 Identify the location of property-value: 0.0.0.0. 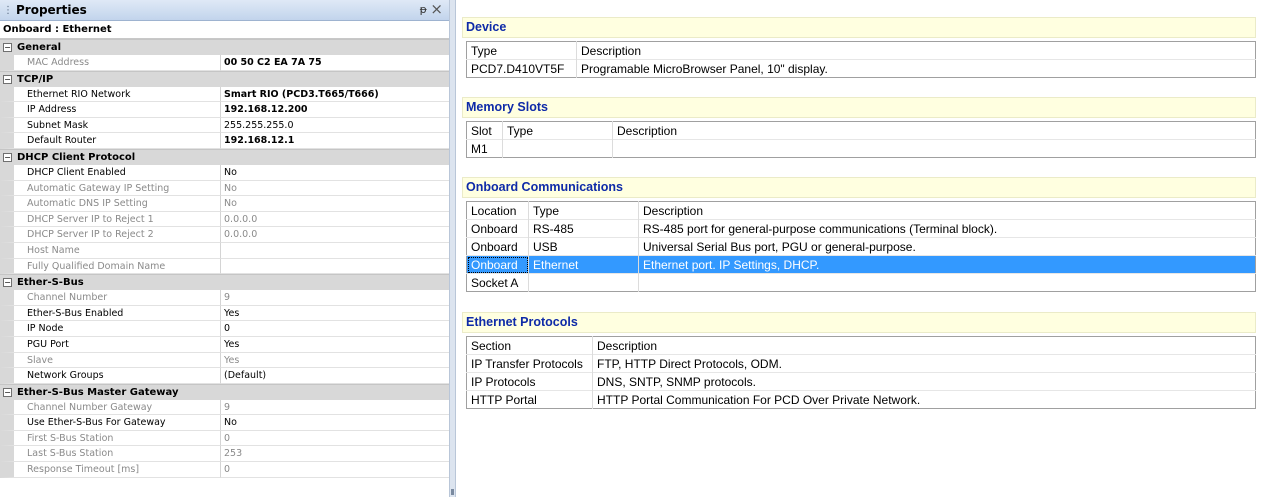
(335, 235).